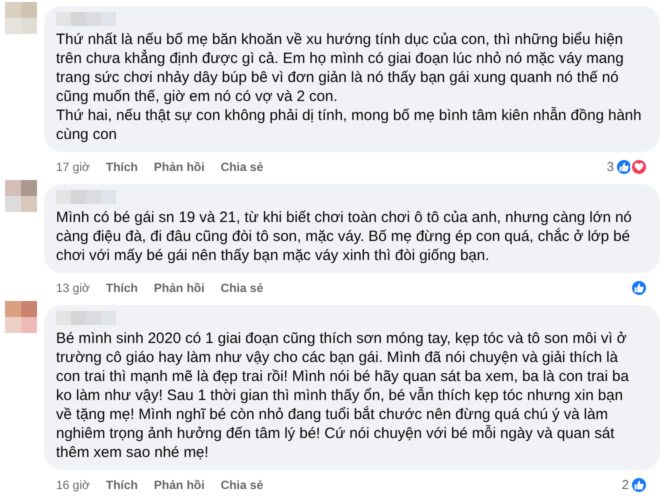 This screenshot has height=500, width=666. I want to click on comment-time: 16 giờ, so click(73, 485).